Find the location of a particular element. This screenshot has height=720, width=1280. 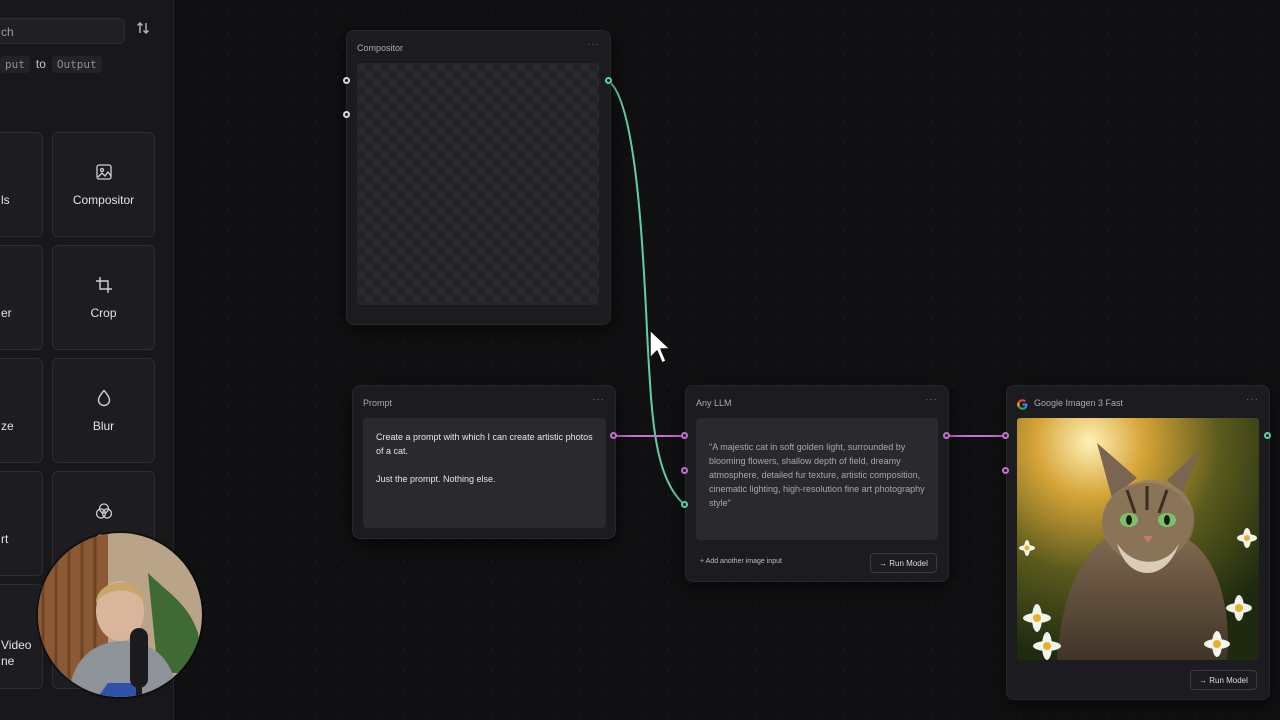

canvas-preview is located at coordinates (478, 184).